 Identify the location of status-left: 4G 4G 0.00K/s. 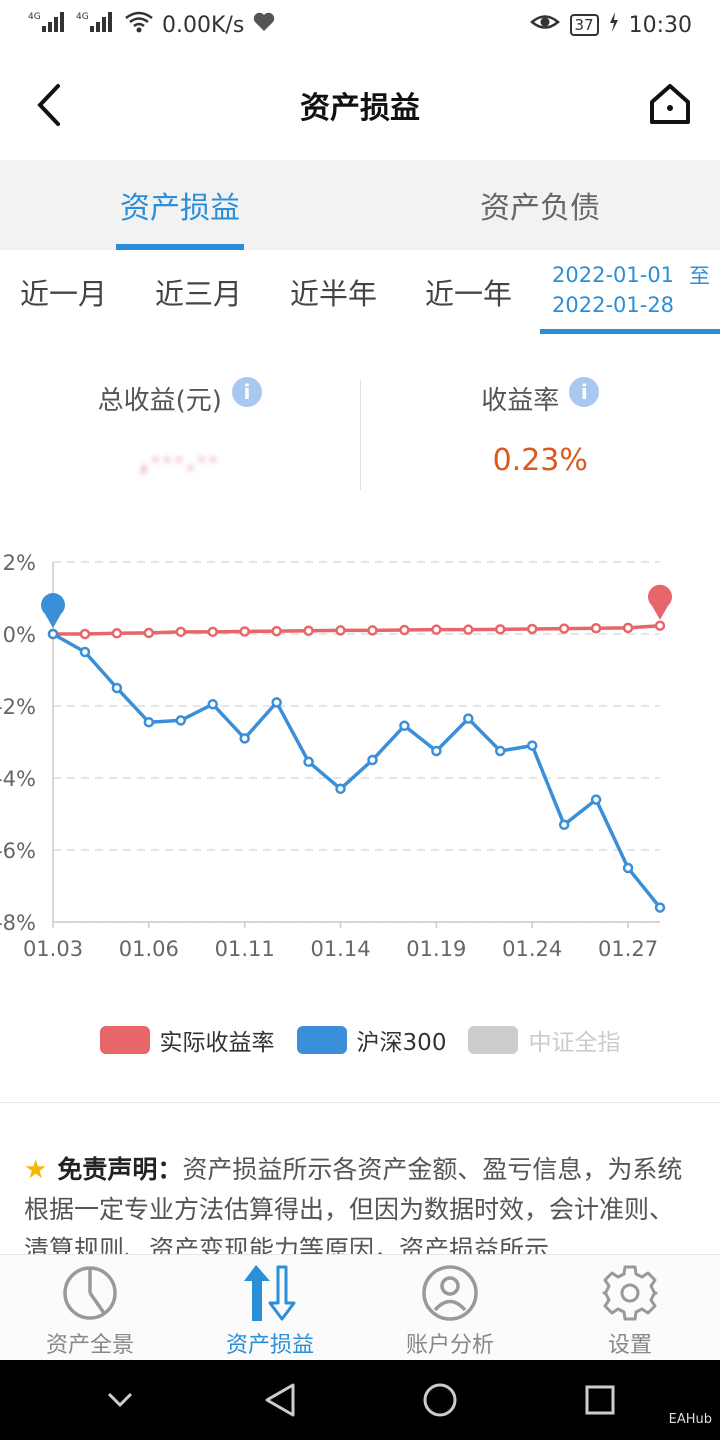
(152, 25).